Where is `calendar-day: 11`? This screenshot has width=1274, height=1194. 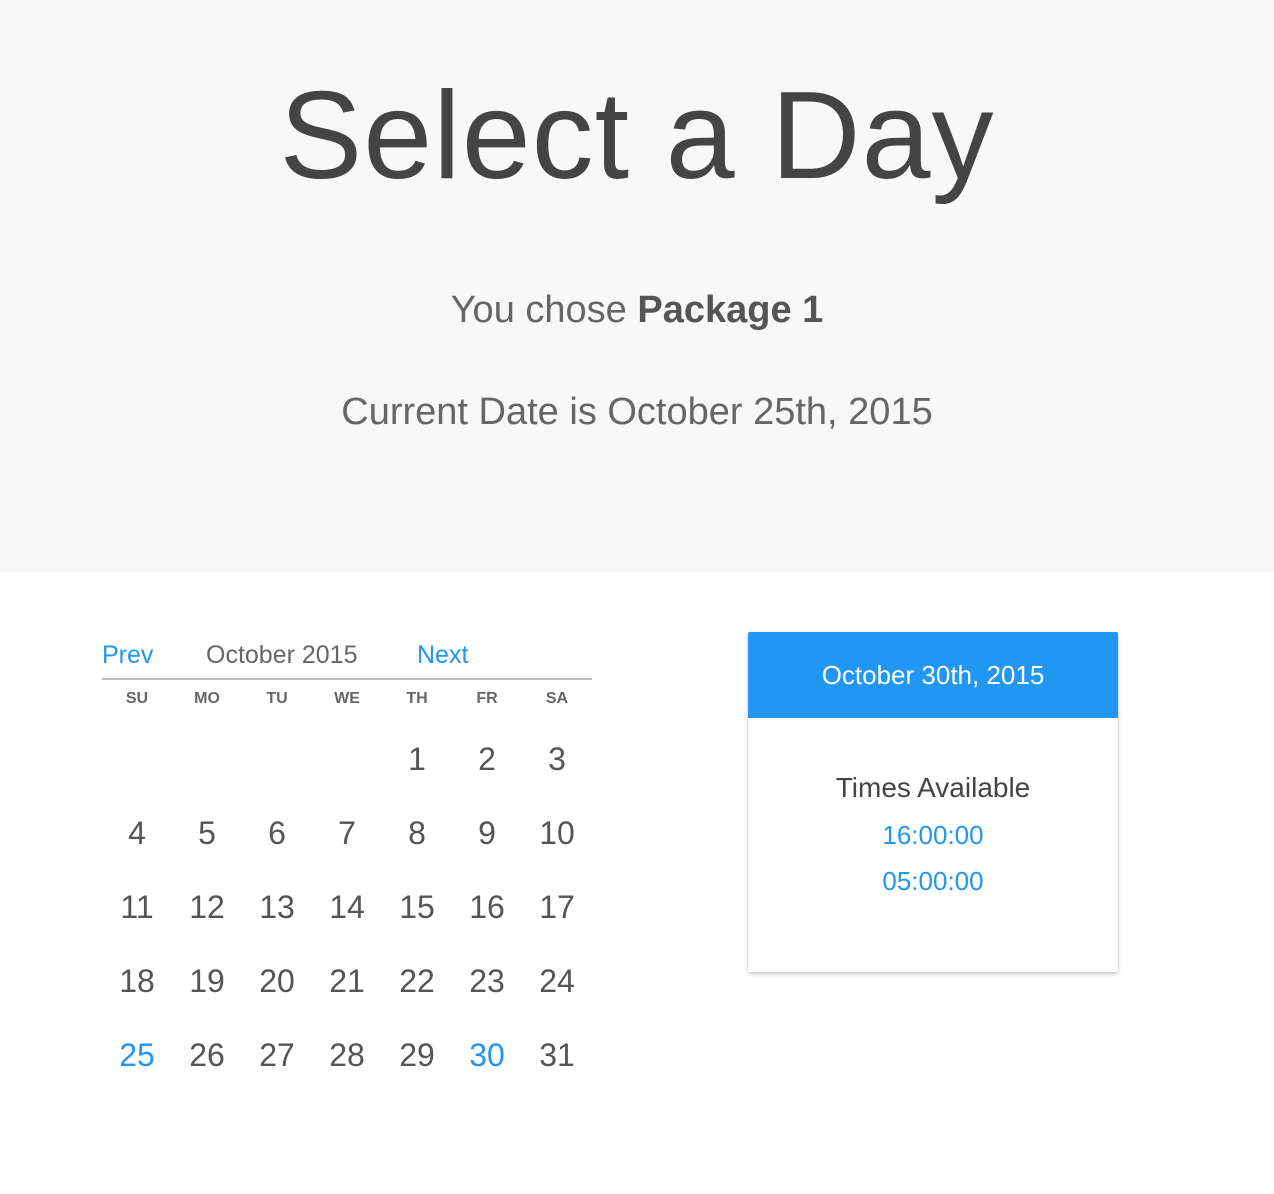 calendar-day: 11 is located at coordinates (137, 907).